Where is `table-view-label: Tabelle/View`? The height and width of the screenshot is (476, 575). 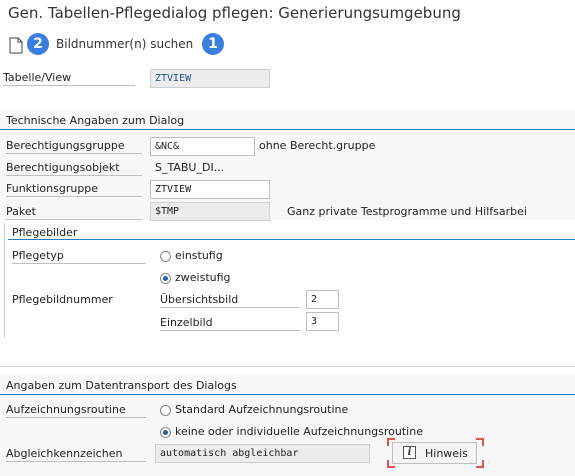
table-view-label: Tabelle/View is located at coordinates (69, 78).